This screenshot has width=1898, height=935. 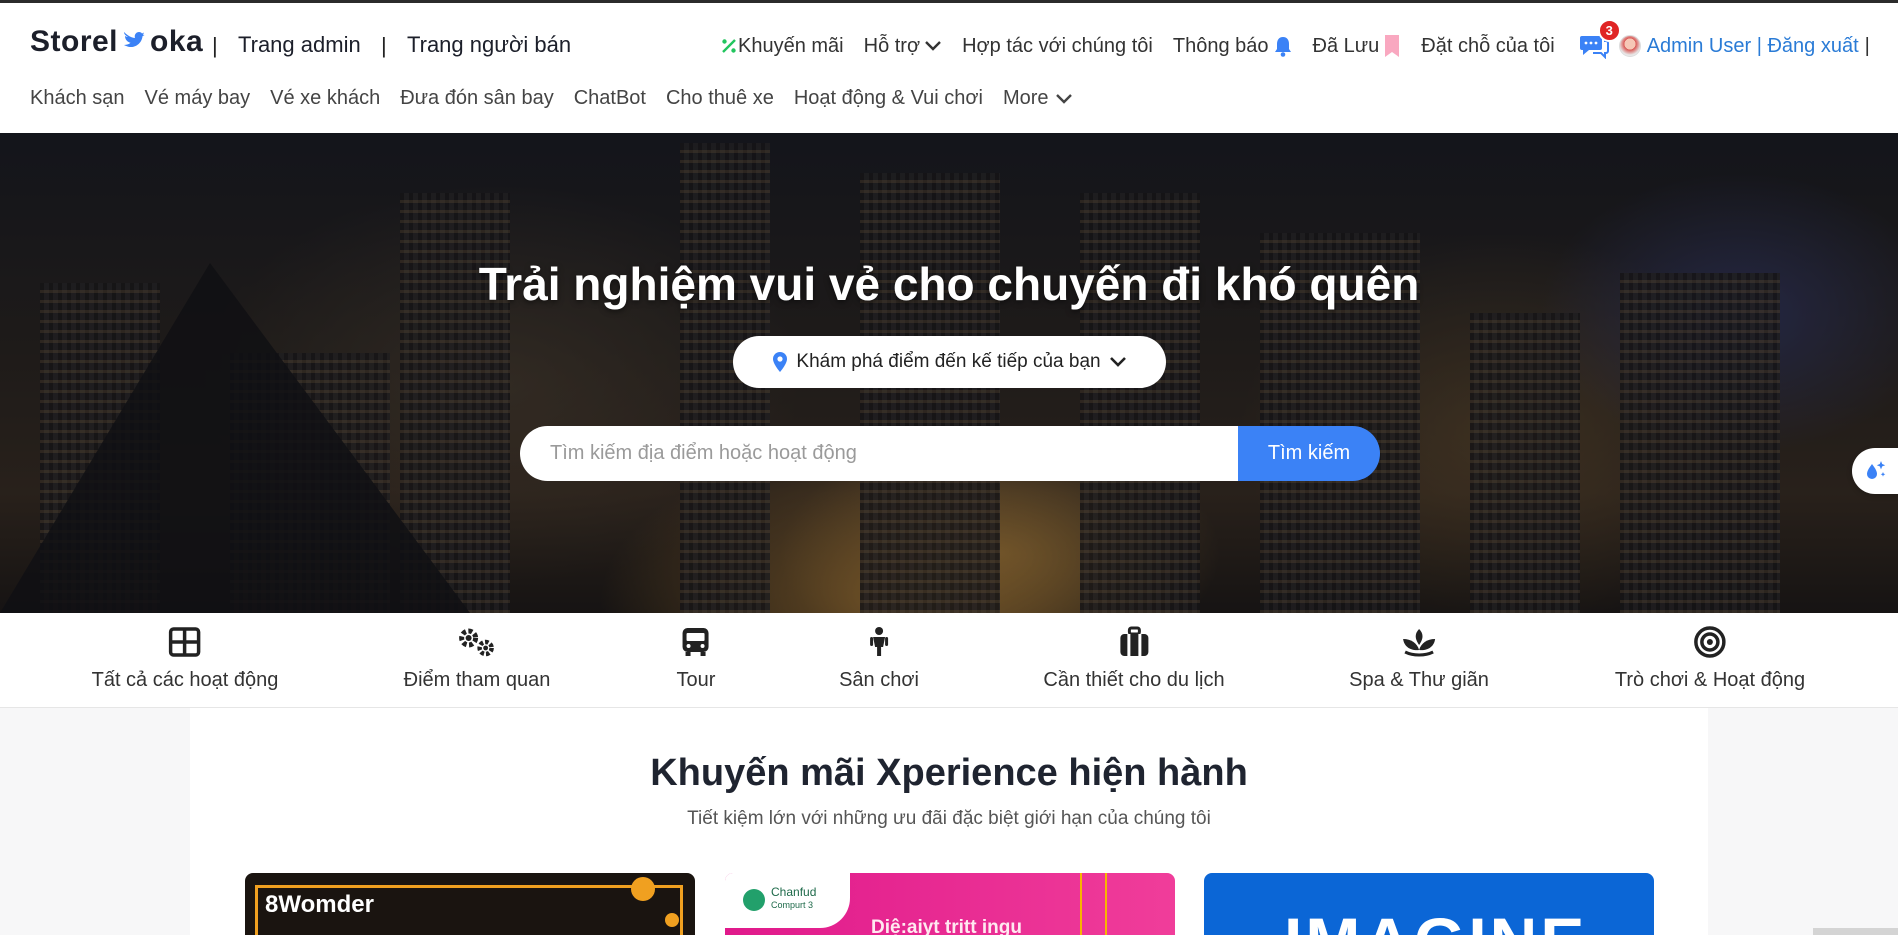 What do you see at coordinates (946, 926) in the screenshot?
I see `card-text: Diệ:aiyt tritt ingu` at bounding box center [946, 926].